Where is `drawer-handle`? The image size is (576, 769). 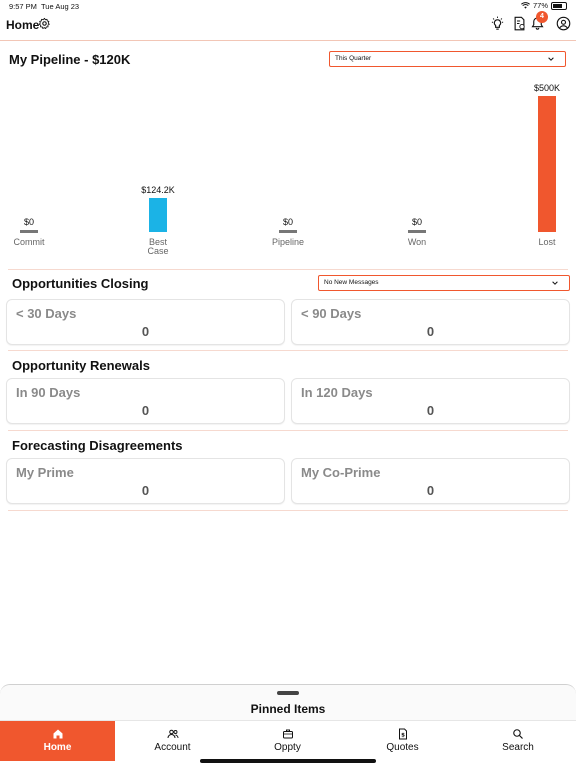
drawer-handle is located at coordinates (288, 693).